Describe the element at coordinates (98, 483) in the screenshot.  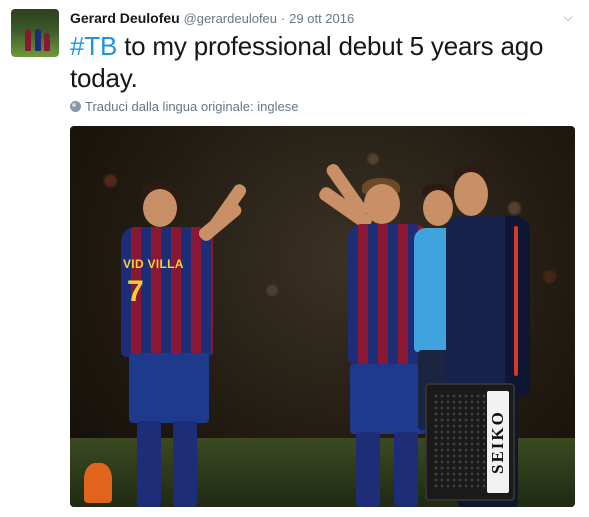
I see `cone` at that location.